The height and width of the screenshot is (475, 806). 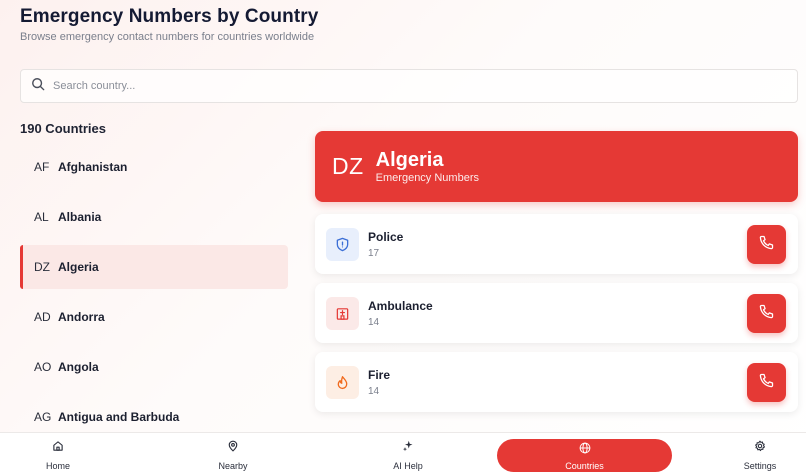 I want to click on selected-country-subtitle: Emergency Numbers, so click(x=427, y=178).